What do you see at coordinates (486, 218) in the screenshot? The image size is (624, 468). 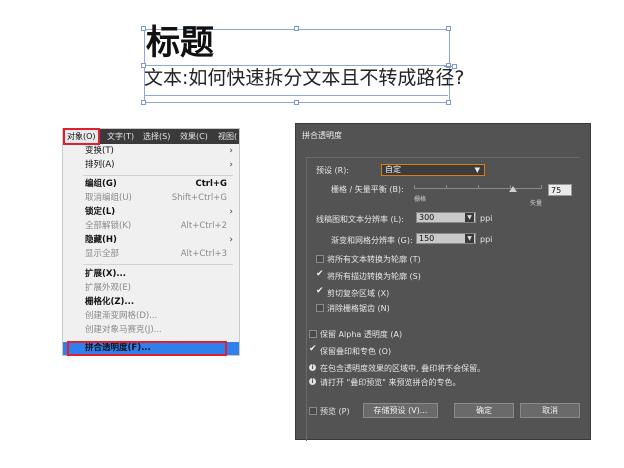 I see `line-art-unit: ppi` at bounding box center [486, 218].